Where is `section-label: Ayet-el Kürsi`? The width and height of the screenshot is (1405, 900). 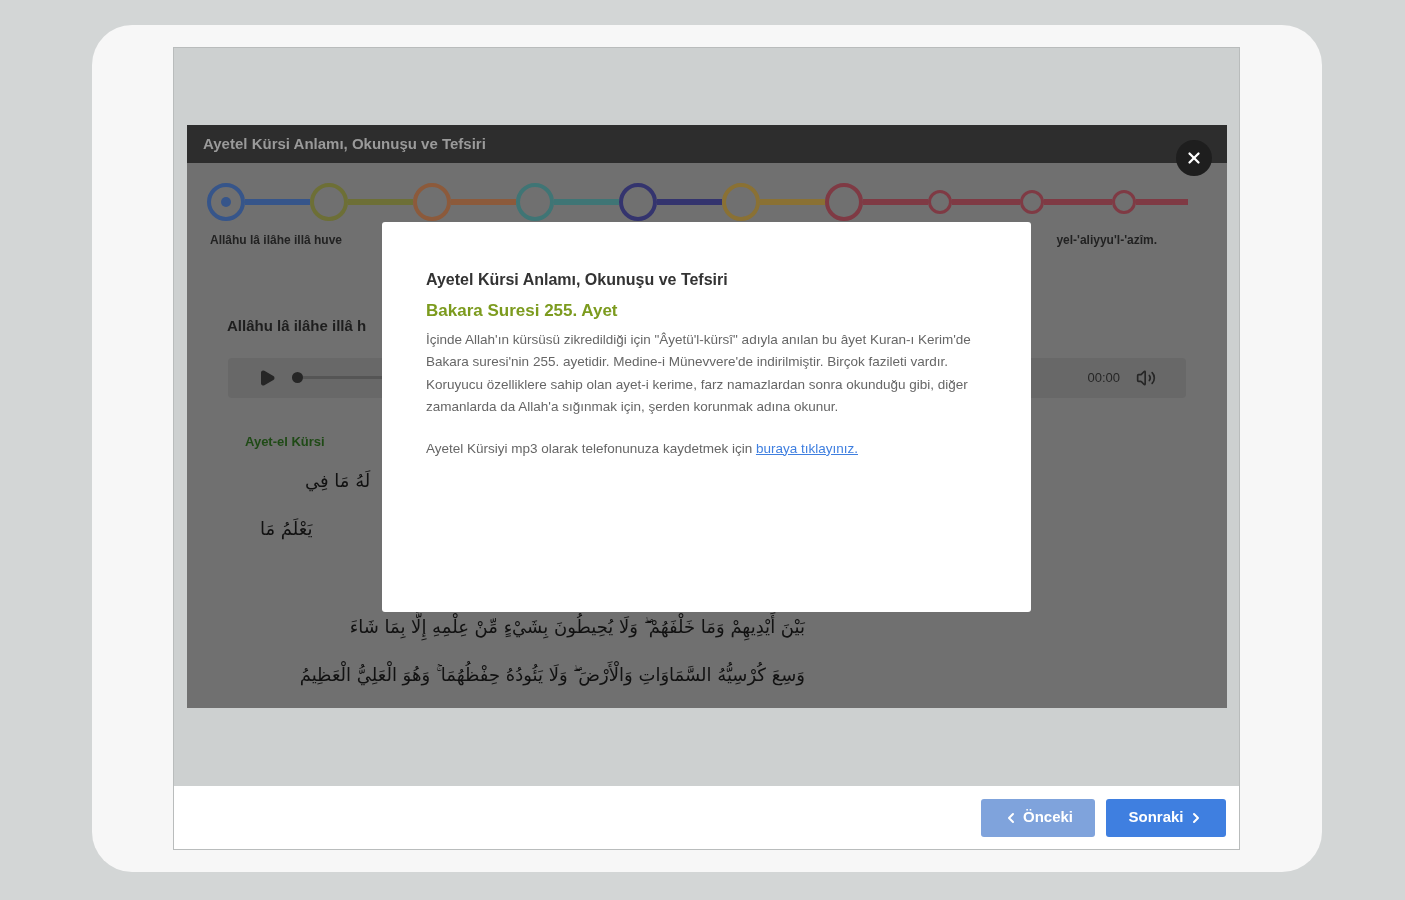
section-label: Ayet-el Kürsi is located at coordinates (285, 441).